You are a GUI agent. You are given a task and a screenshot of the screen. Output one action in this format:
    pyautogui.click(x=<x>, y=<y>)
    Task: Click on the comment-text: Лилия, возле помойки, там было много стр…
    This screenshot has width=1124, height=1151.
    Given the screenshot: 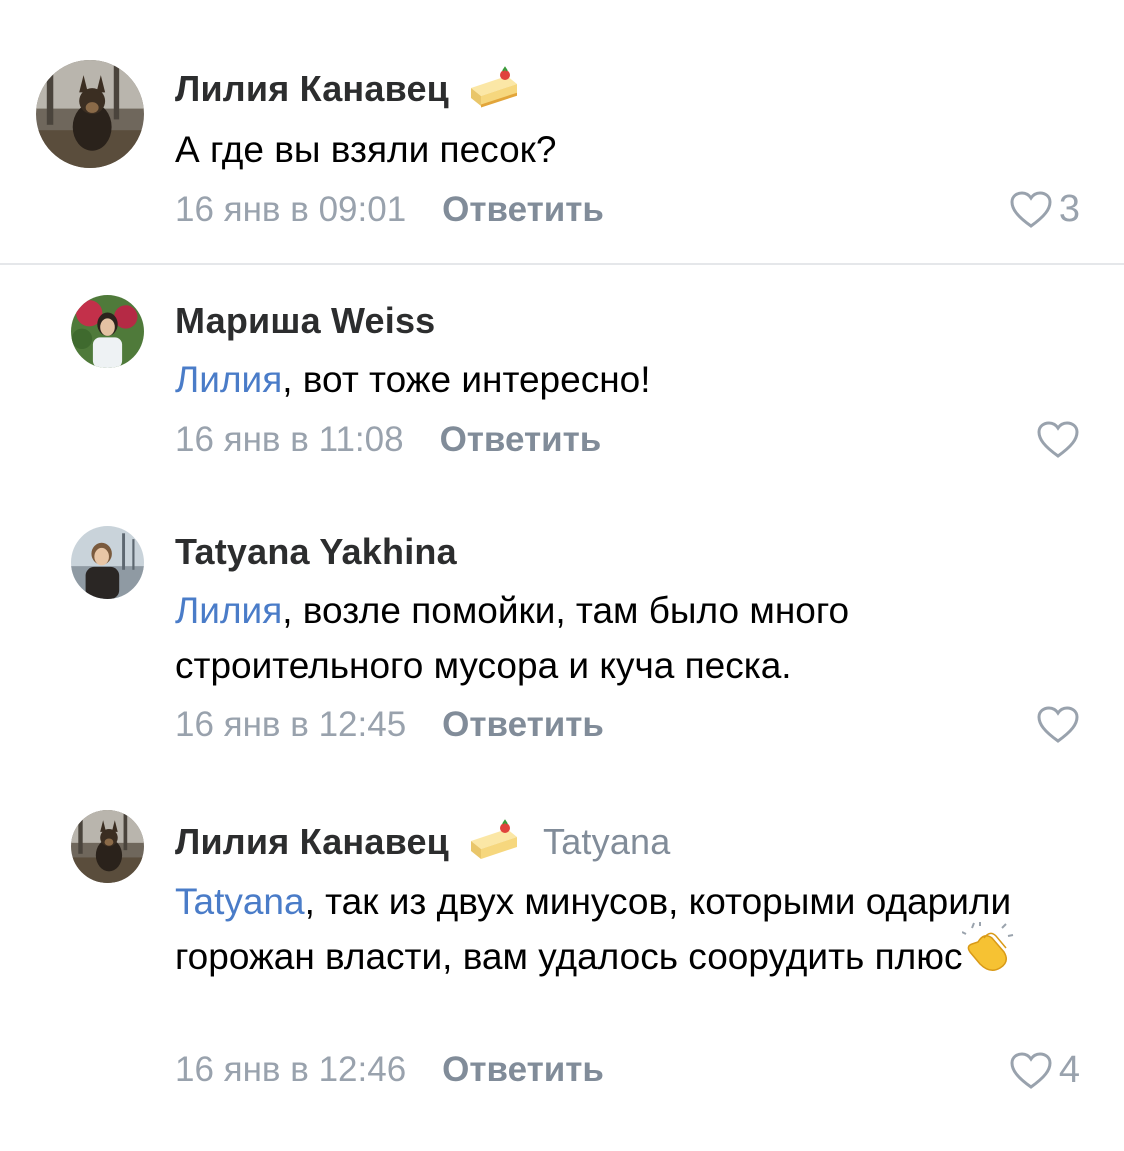 What is the action you would take?
    pyautogui.click(x=625, y=638)
    